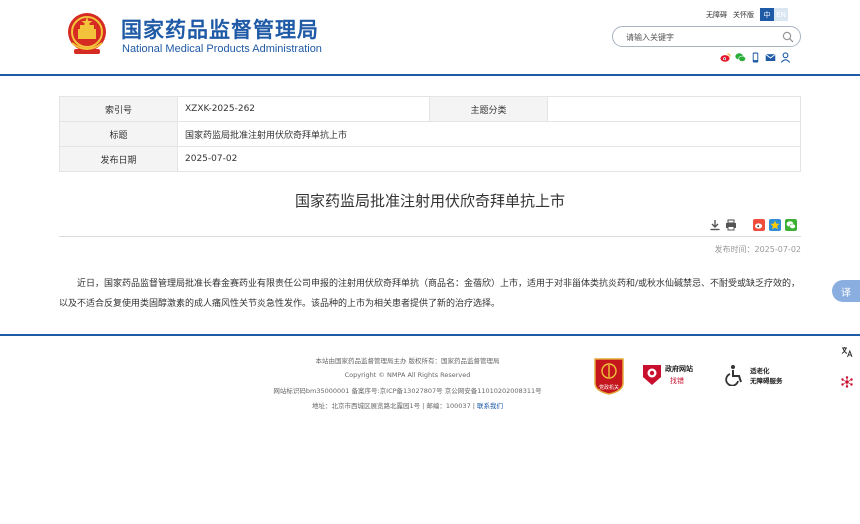 The height and width of the screenshot is (524, 860). What do you see at coordinates (430, 335) in the screenshot?
I see `footer-divider` at bounding box center [430, 335].